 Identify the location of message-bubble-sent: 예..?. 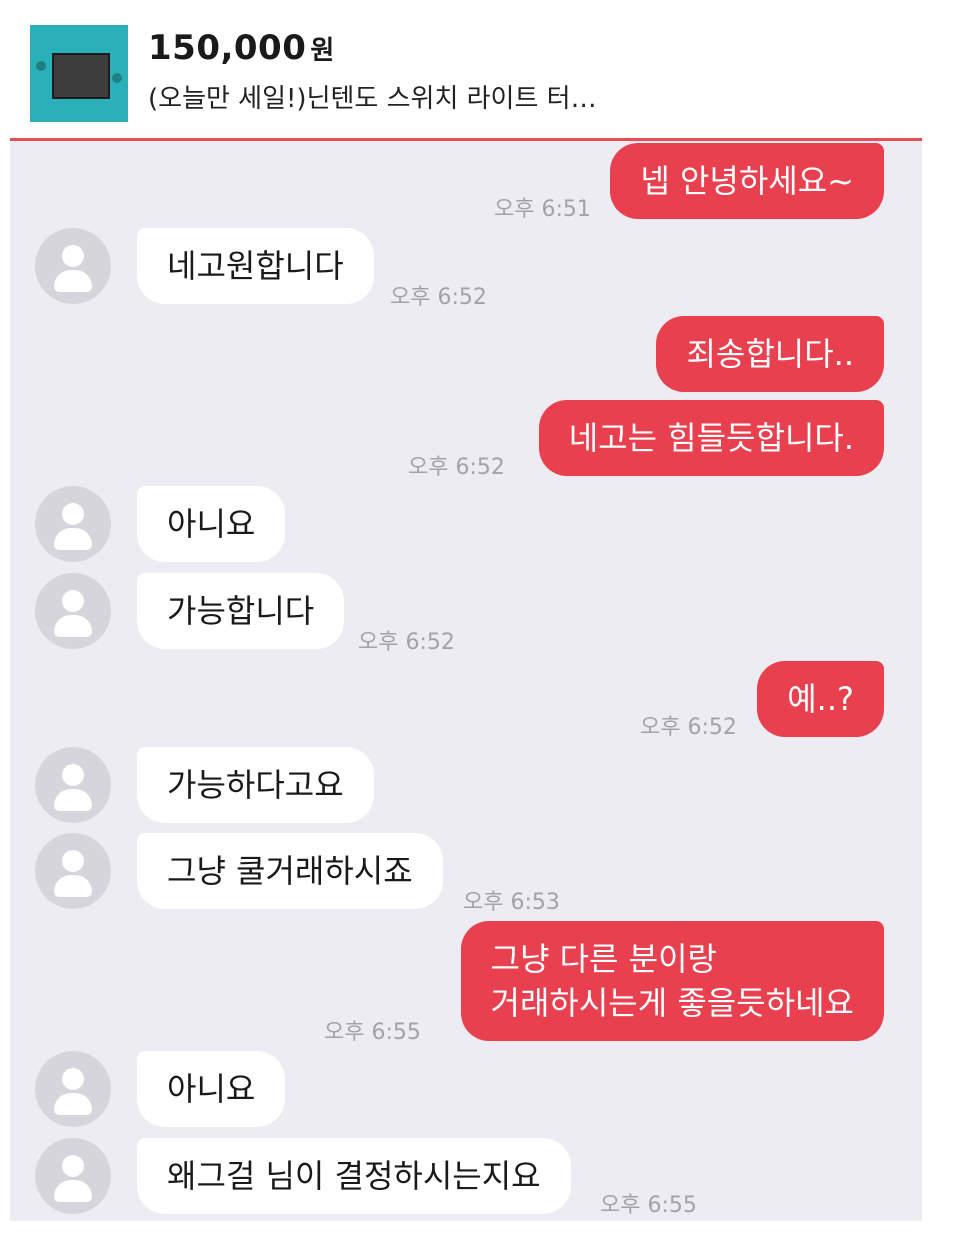
(820, 699).